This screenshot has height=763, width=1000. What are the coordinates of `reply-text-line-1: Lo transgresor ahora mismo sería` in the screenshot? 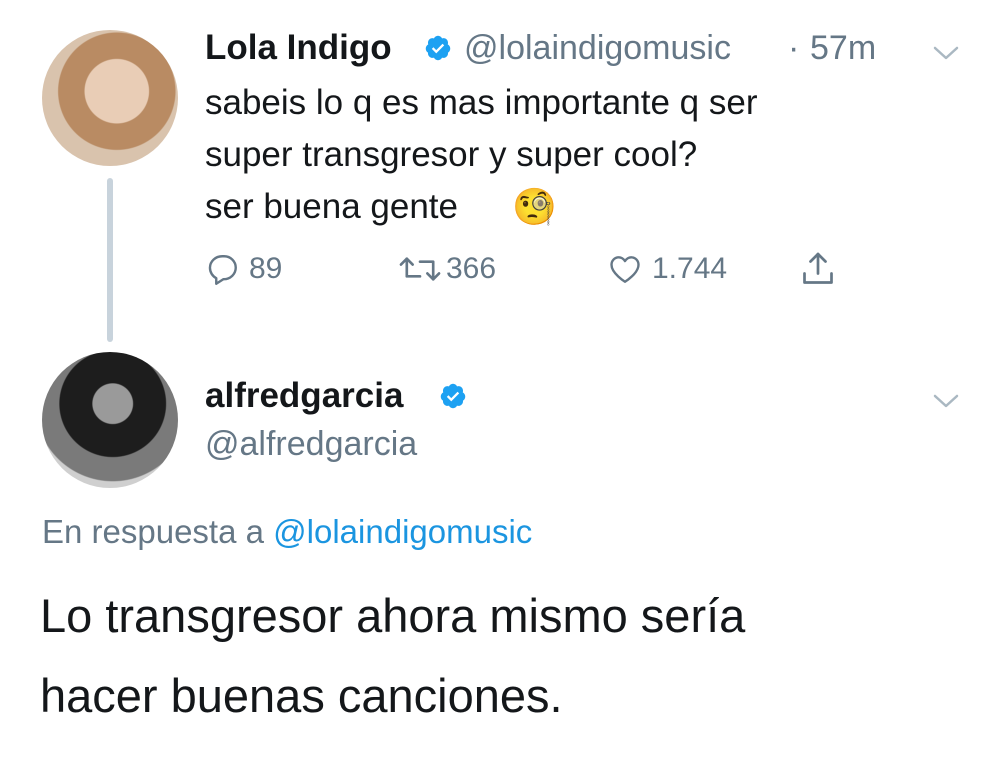 It's located at (393, 615).